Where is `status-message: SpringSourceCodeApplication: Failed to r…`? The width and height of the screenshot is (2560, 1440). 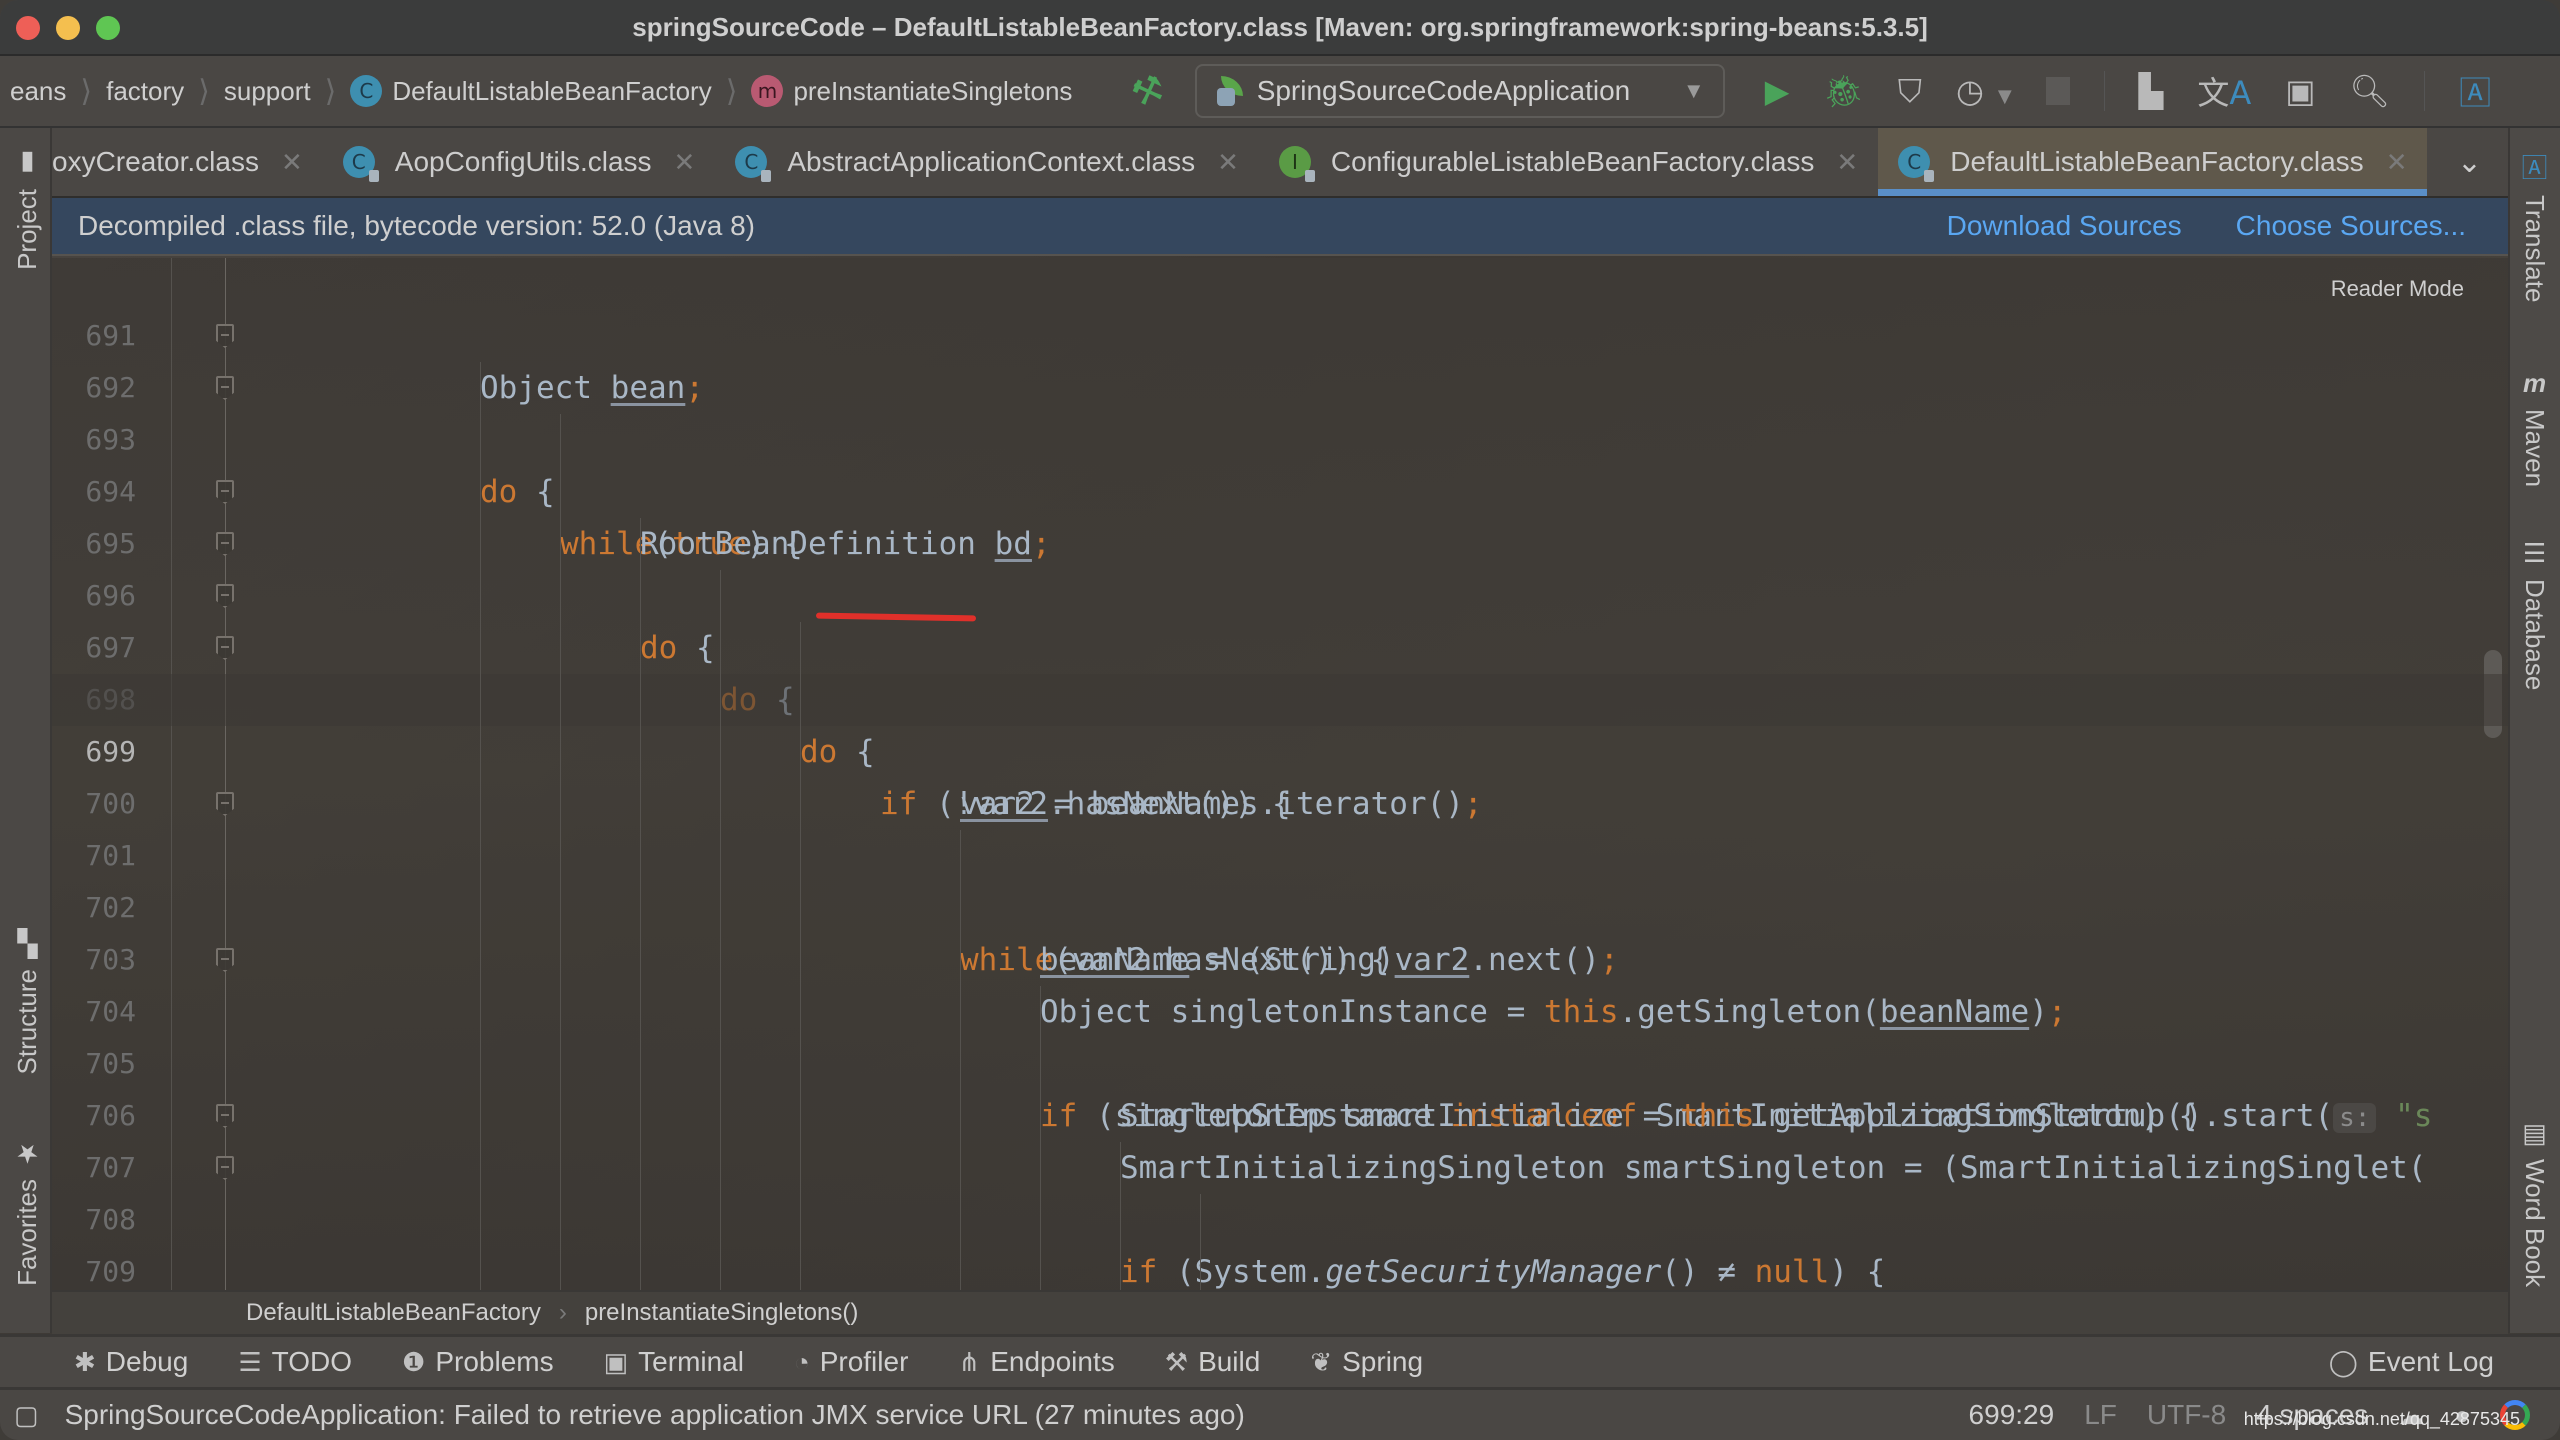
status-message: SpringSourceCodeApplication: Failed to r… is located at coordinates (655, 1415).